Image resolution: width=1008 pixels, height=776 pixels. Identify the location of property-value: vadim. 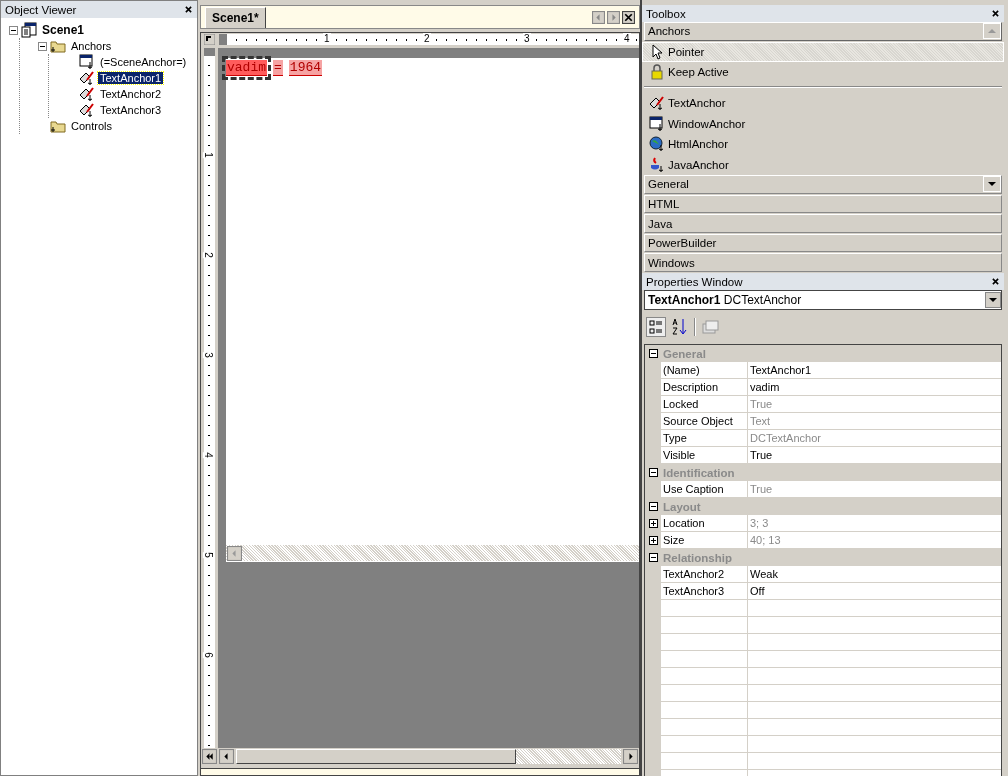
(874, 387).